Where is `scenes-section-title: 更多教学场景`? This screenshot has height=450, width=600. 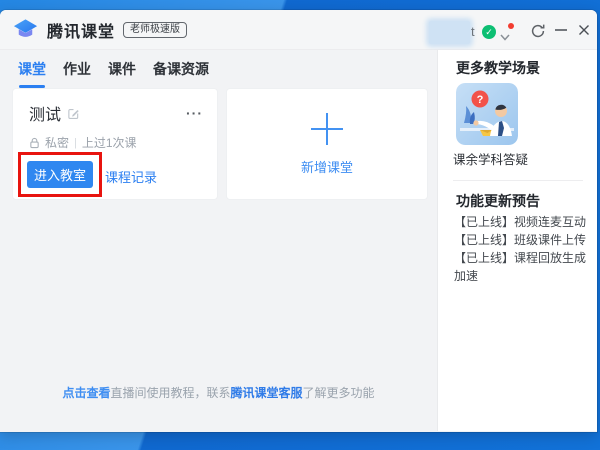 scenes-section-title: 更多教学场景 is located at coordinates (498, 68).